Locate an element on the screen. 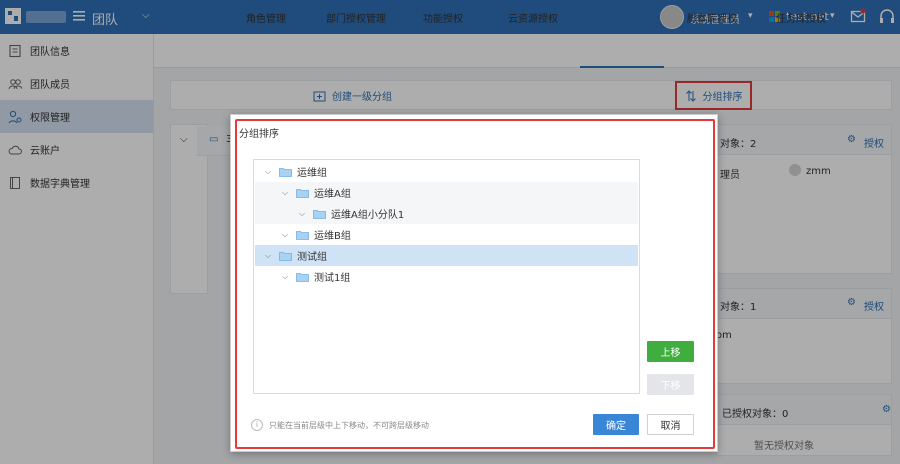  tree-node-label: 测试组 is located at coordinates (312, 257).